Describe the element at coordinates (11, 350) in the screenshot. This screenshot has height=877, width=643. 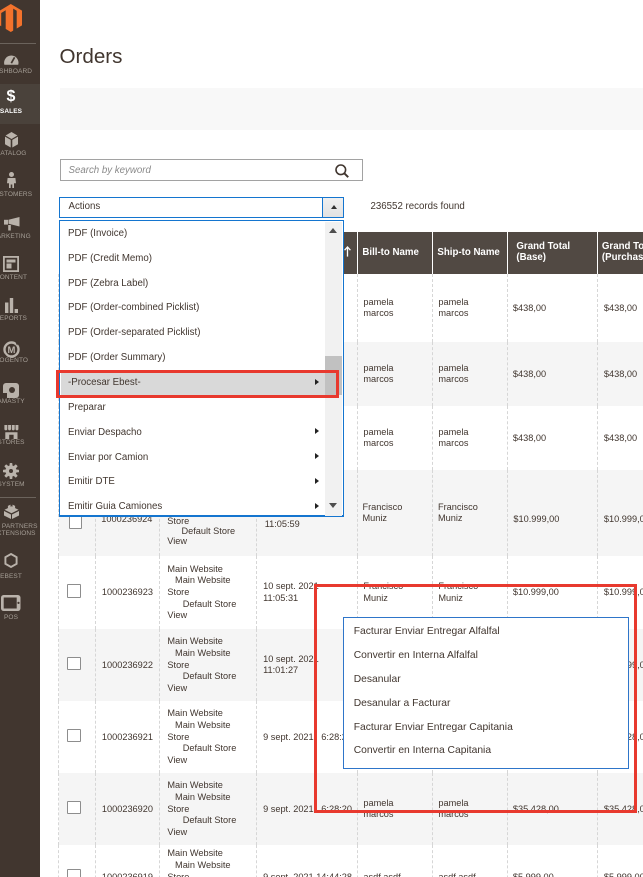
I see `svg-text: M` at that location.